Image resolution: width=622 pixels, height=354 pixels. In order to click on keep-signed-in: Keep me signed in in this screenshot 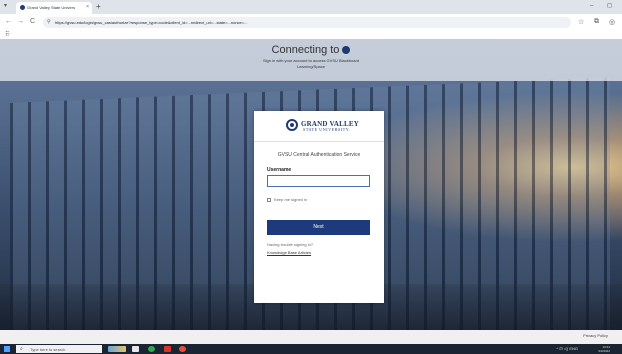, I will do `click(287, 199)`.